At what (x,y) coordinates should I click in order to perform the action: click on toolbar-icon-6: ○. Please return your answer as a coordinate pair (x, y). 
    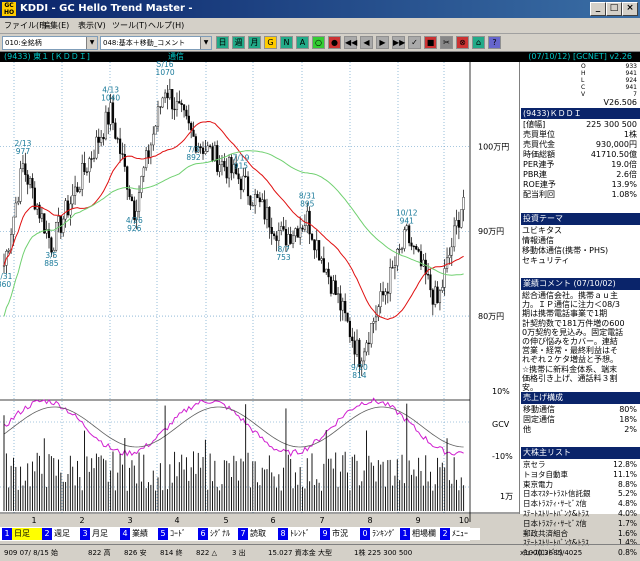
    Looking at the image, I should click on (318, 42).